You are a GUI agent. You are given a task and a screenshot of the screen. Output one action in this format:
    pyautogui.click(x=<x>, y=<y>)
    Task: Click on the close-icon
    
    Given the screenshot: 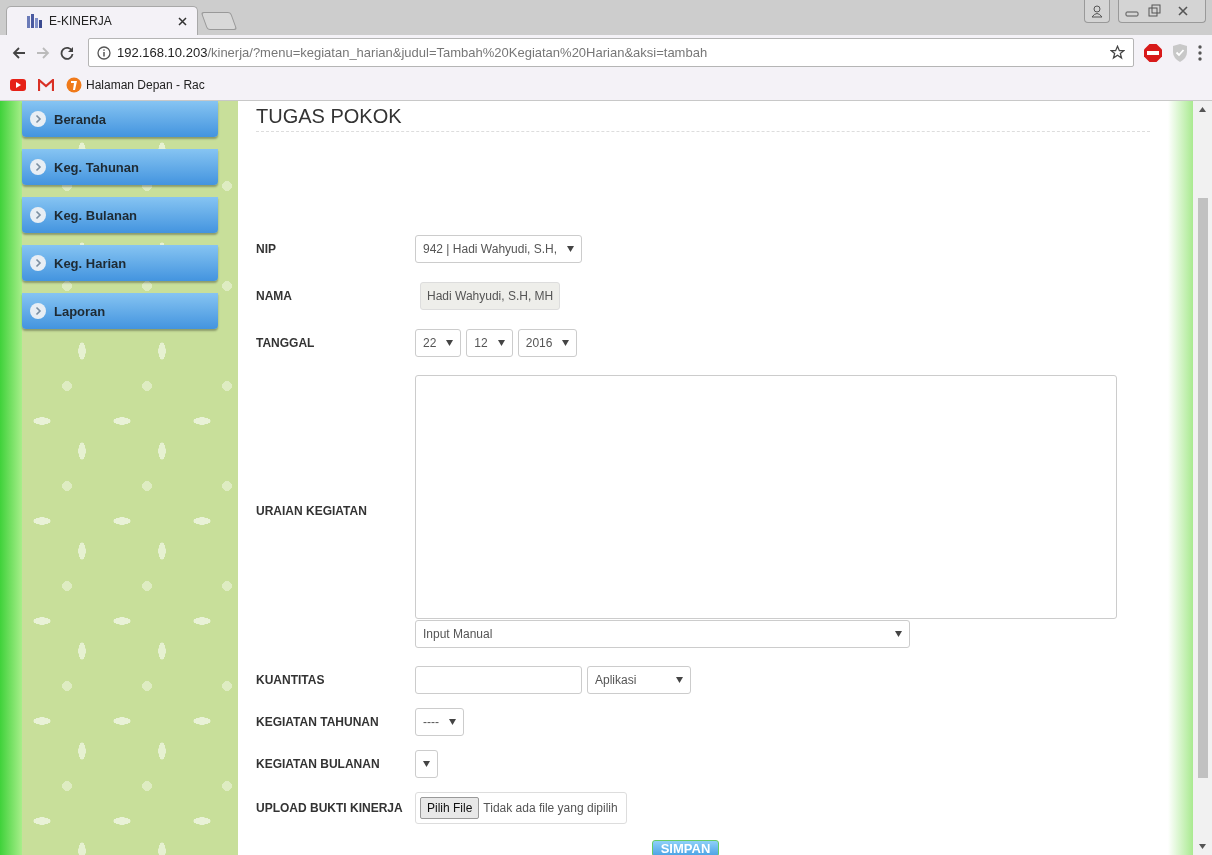 What is the action you would take?
    pyautogui.click(x=182, y=21)
    